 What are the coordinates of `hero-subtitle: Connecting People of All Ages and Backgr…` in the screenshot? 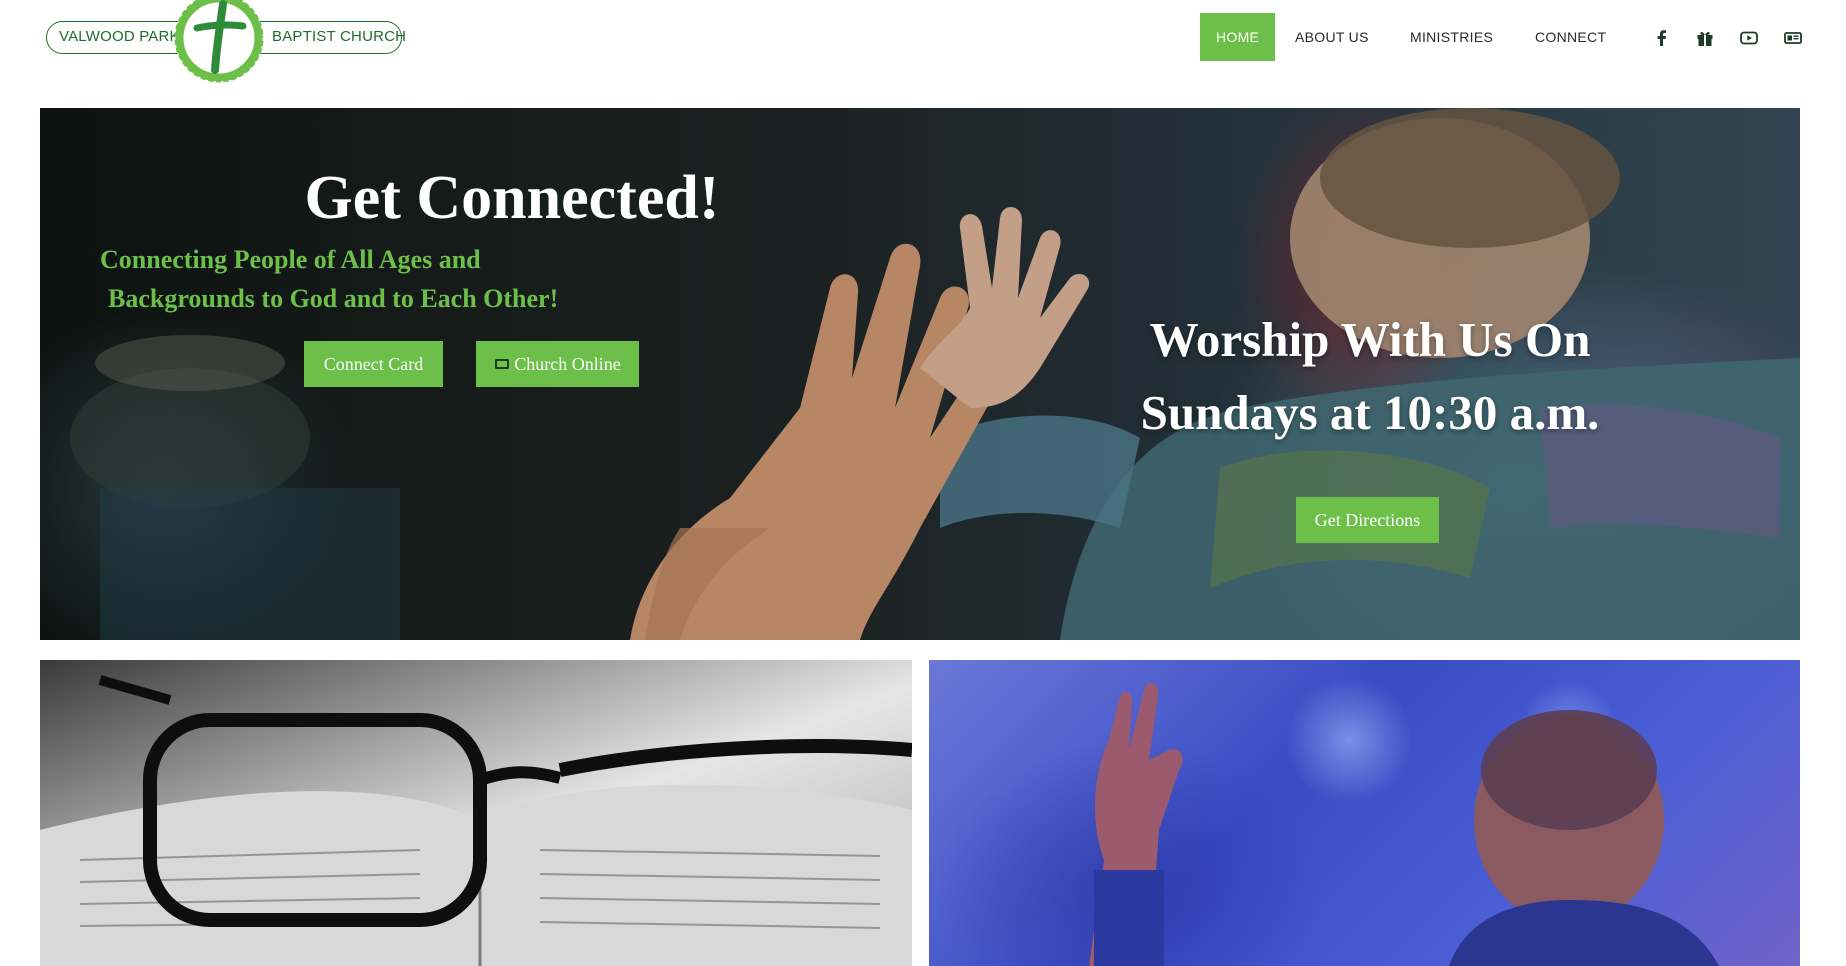 It's located at (360, 279).